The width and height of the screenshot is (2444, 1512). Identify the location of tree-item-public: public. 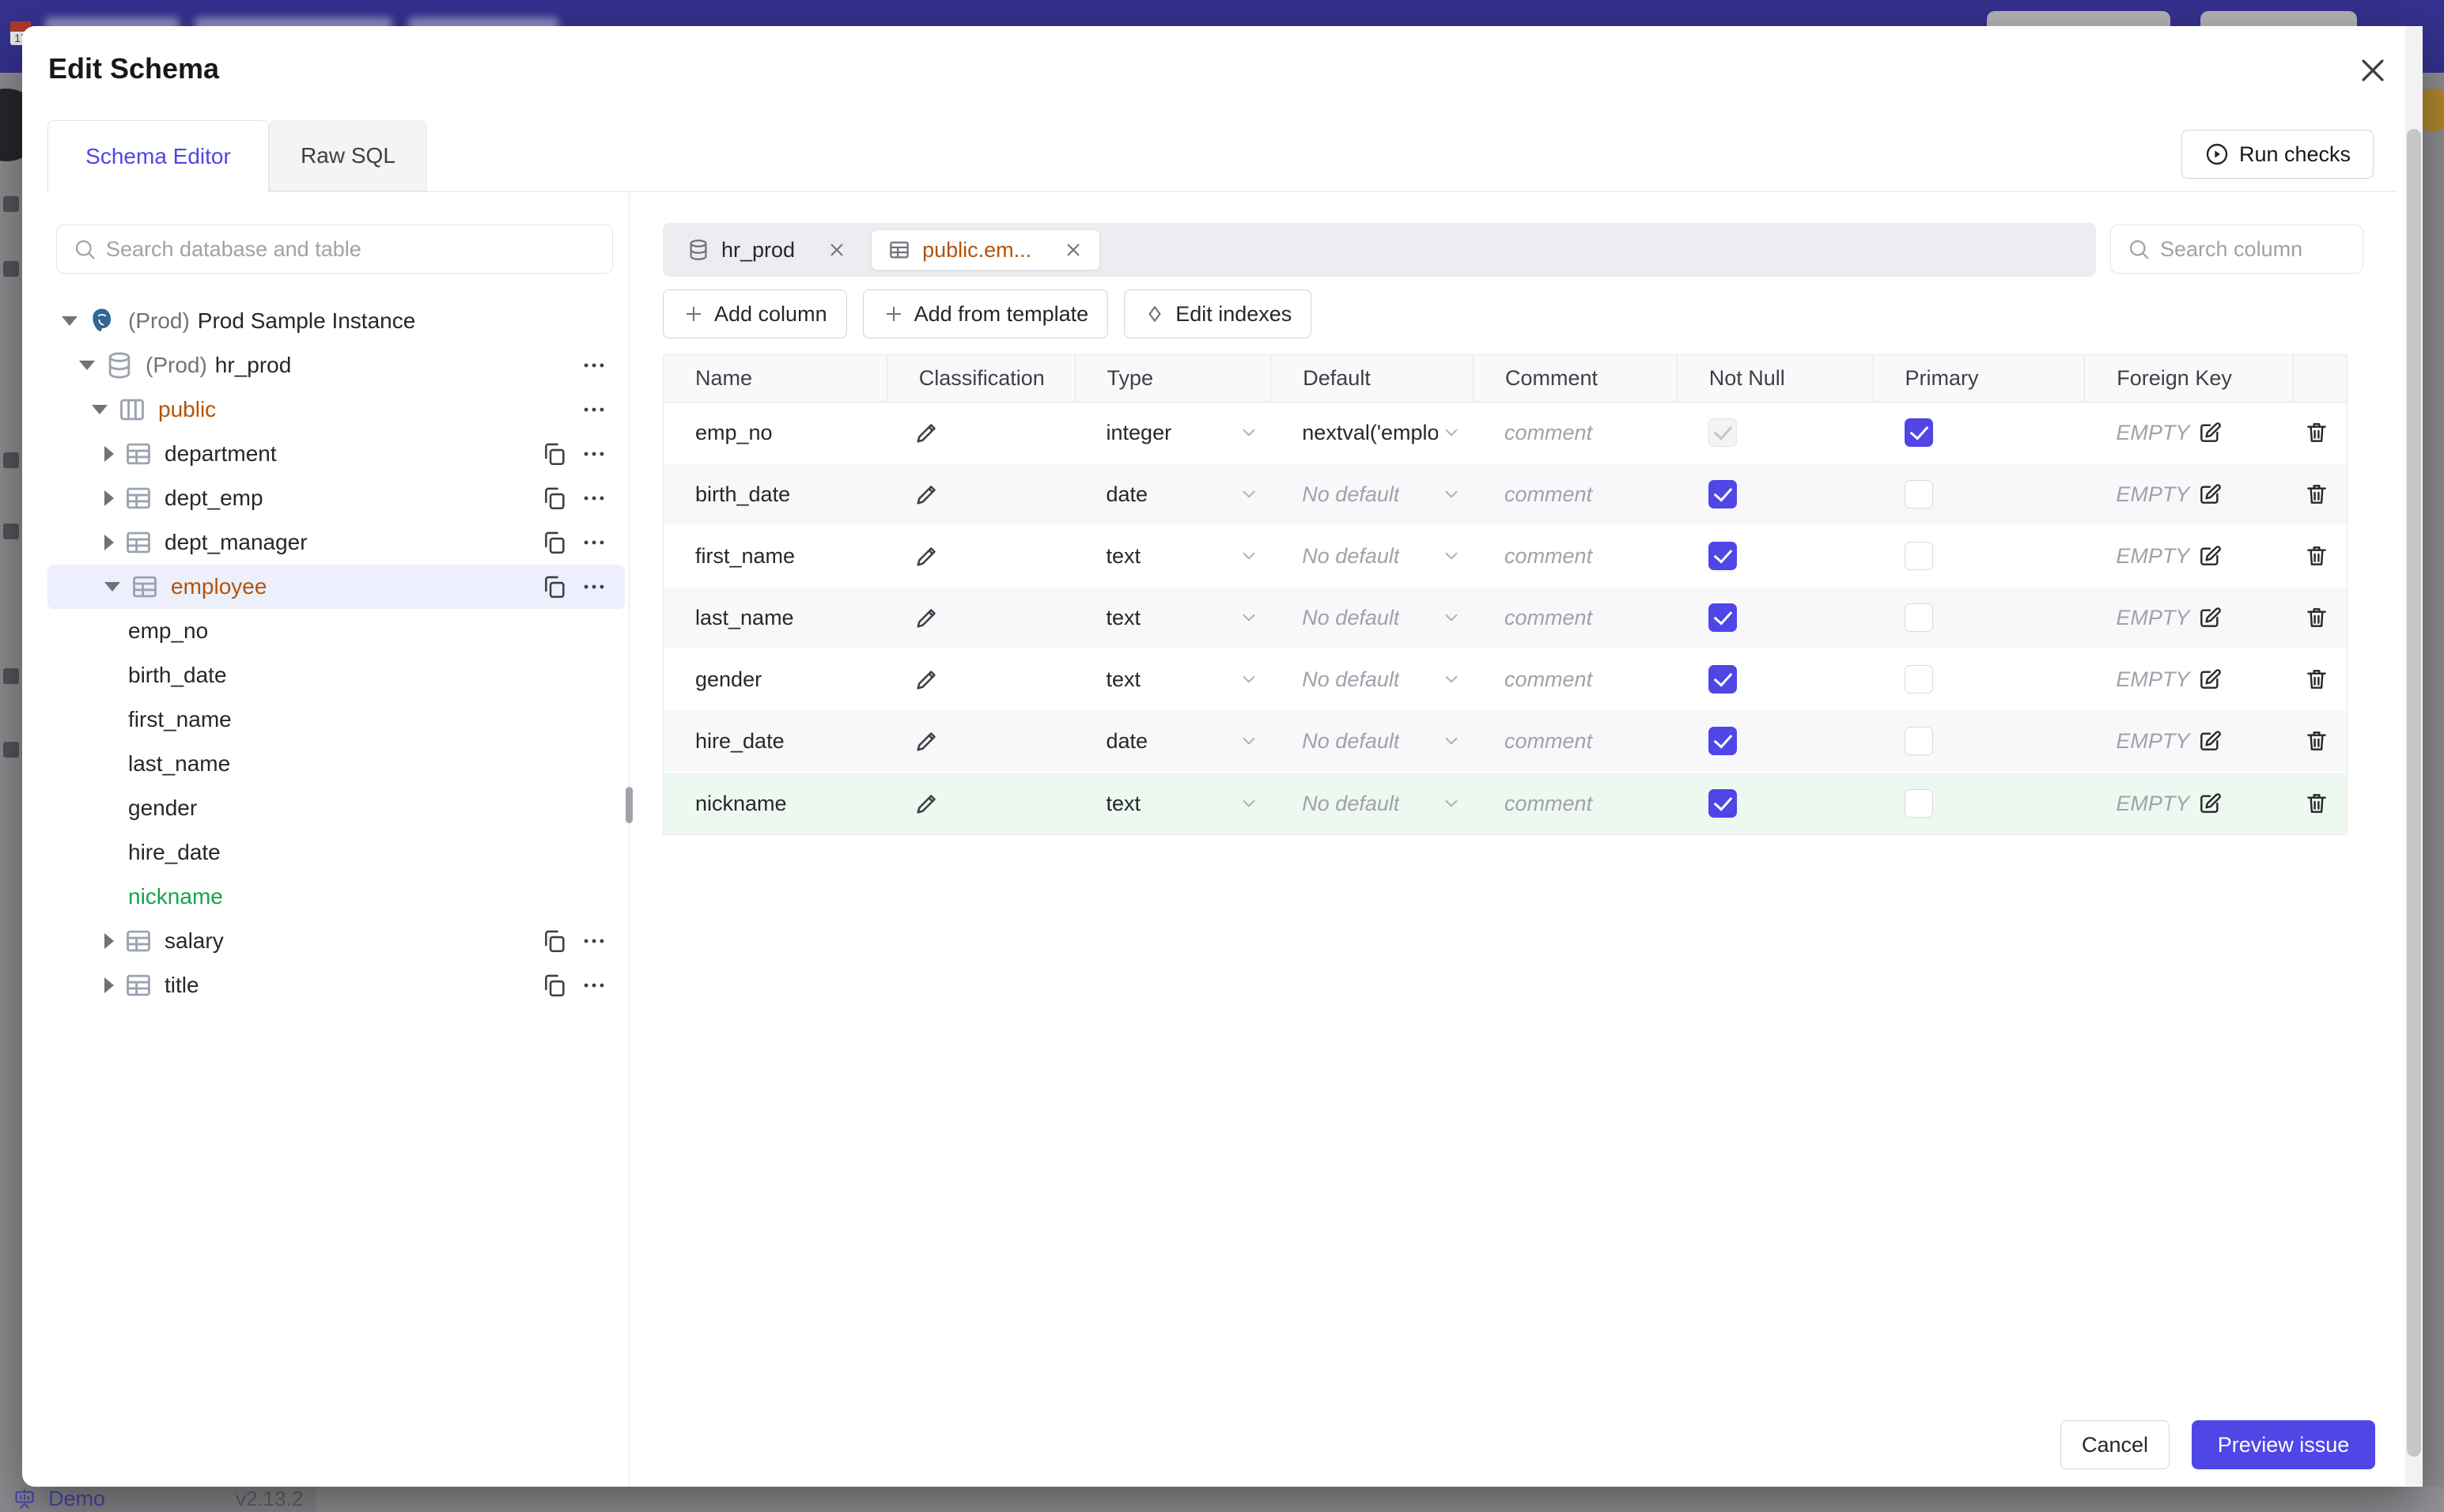
(336, 410).